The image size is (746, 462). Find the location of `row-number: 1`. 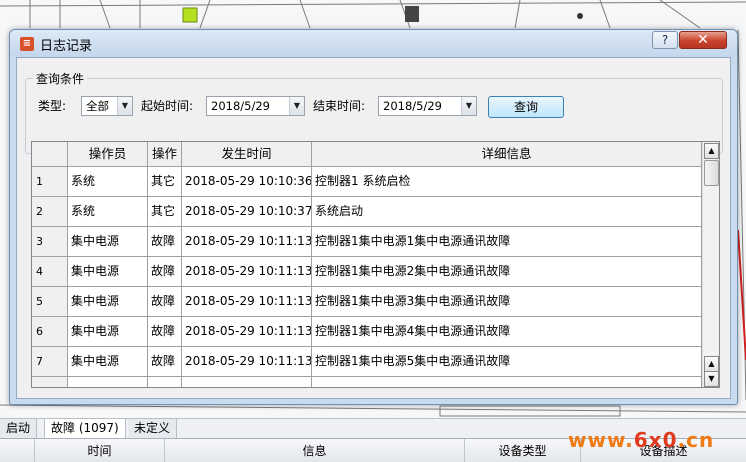

row-number: 1 is located at coordinates (50, 182).